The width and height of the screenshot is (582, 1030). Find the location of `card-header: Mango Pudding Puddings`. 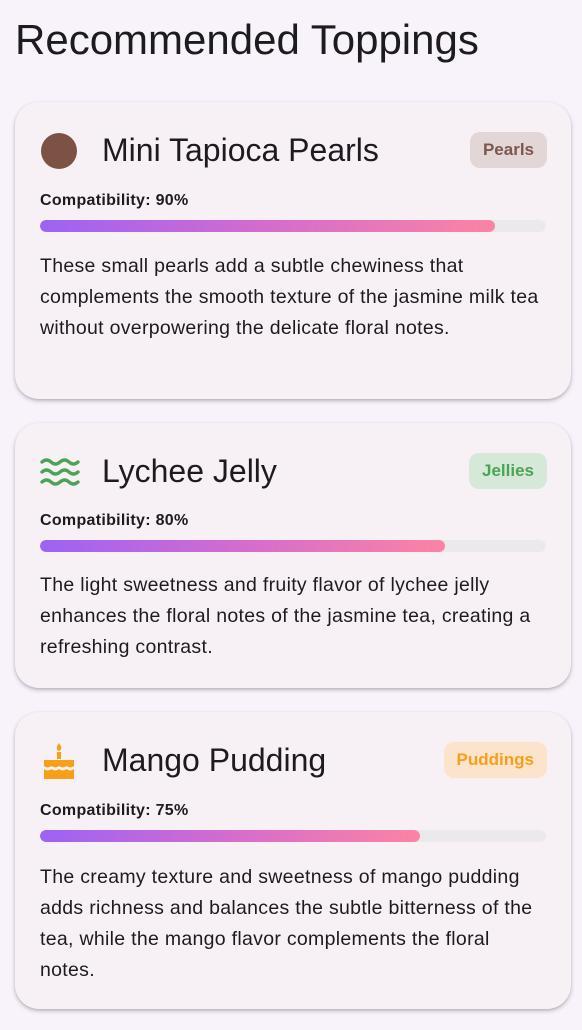

card-header: Mango Pudding Puddings is located at coordinates (293, 760).